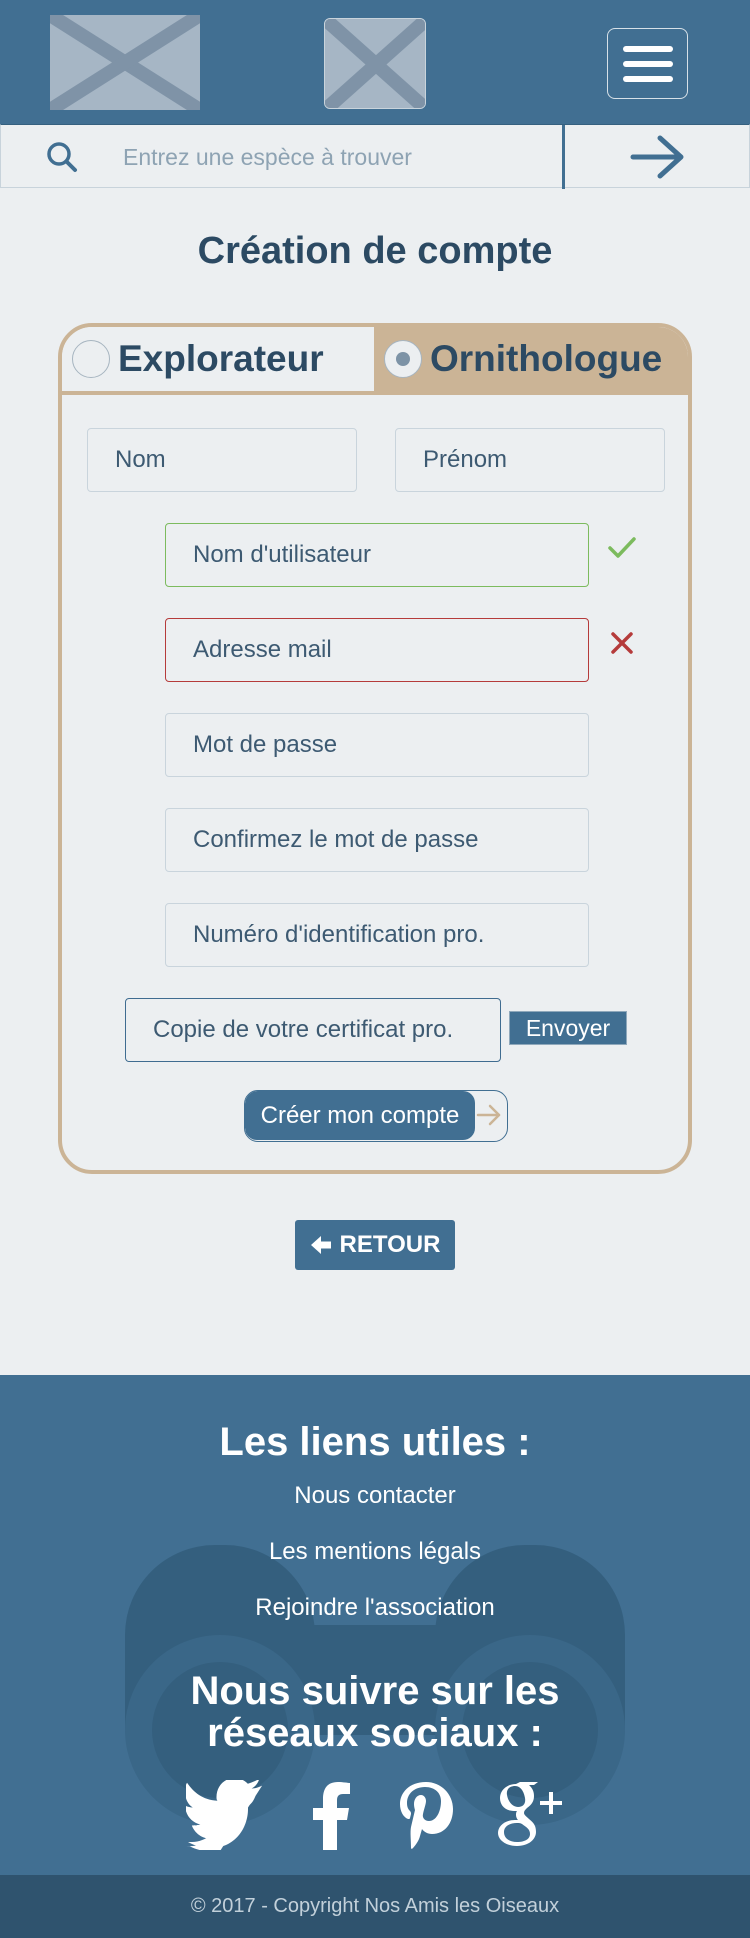 The image size is (750, 1938). I want to click on create-account-button: Créer mon compte, so click(376, 1116).